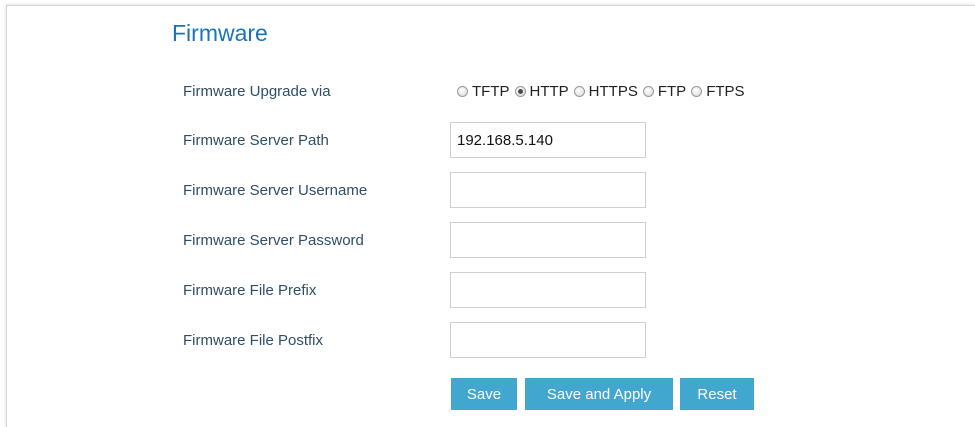 The width and height of the screenshot is (975, 427). What do you see at coordinates (273, 240) in the screenshot?
I see `server-password-label: Firmware Server Password` at bounding box center [273, 240].